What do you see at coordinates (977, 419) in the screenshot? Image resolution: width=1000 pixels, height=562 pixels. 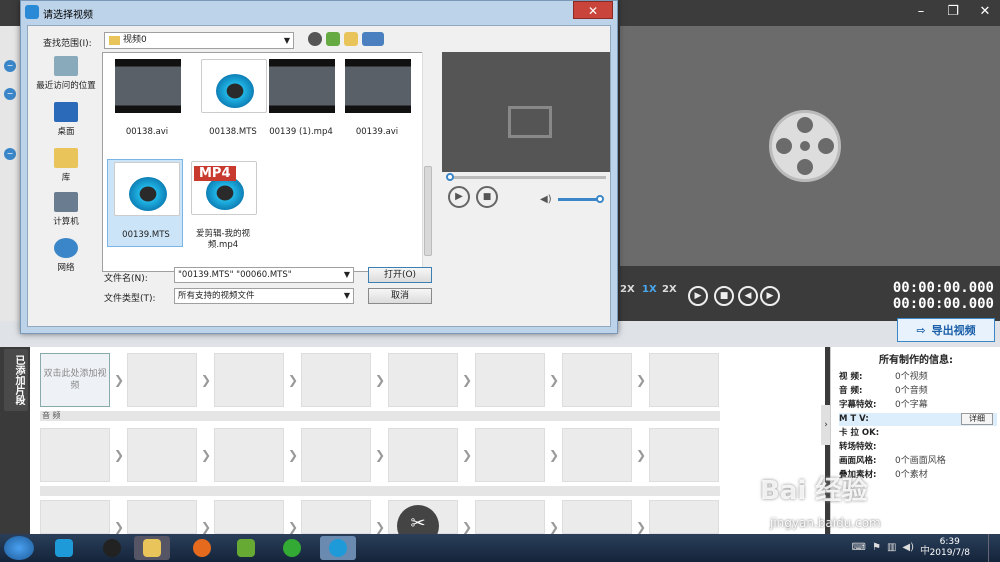 I see `detail-button: 详细` at bounding box center [977, 419].